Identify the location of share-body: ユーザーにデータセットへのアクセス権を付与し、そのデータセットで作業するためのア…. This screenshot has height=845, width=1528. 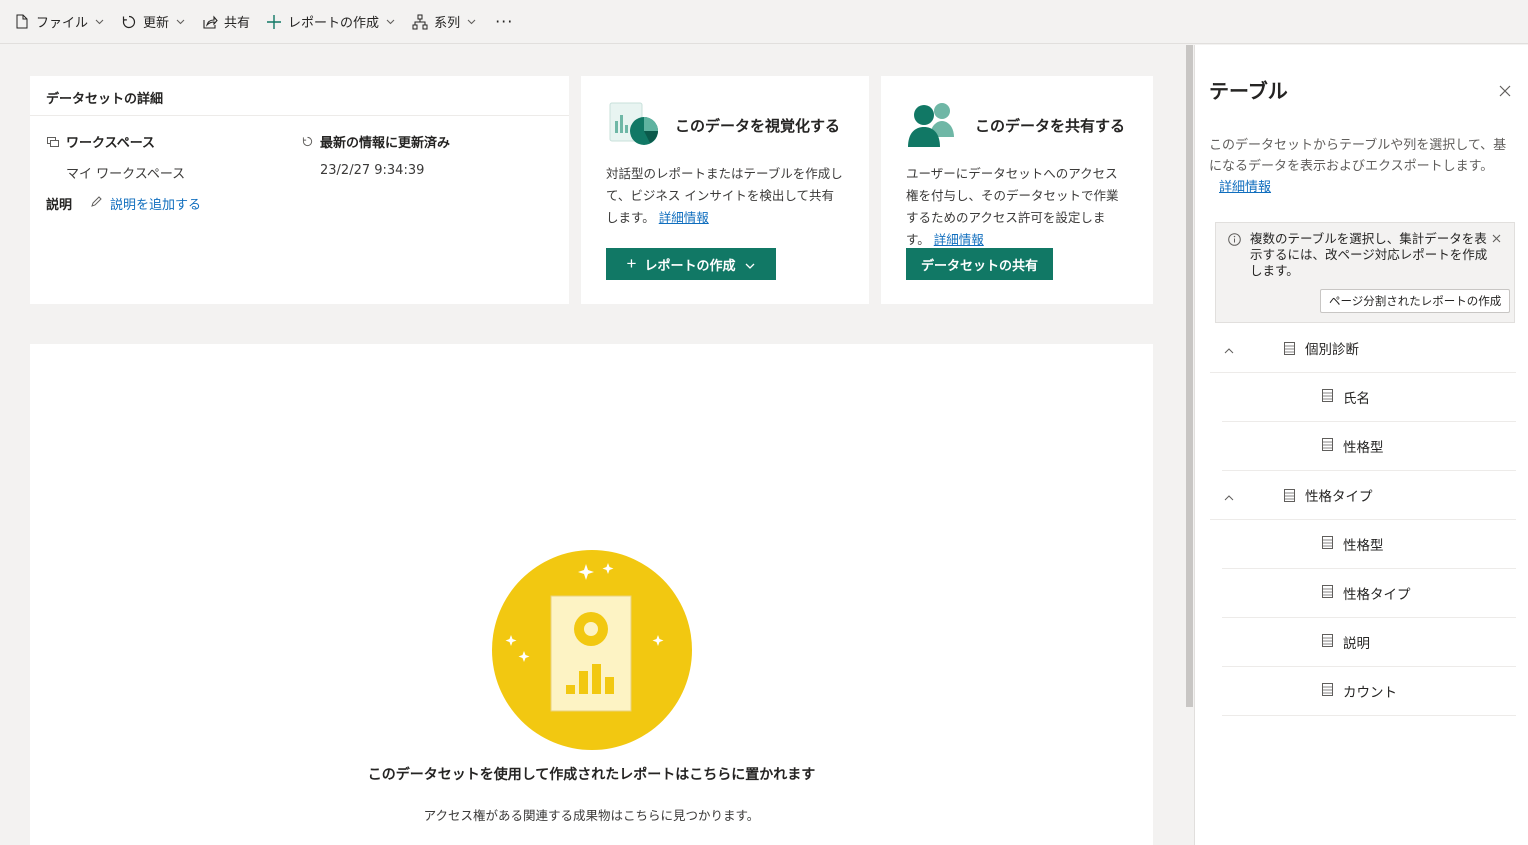
(1017, 207).